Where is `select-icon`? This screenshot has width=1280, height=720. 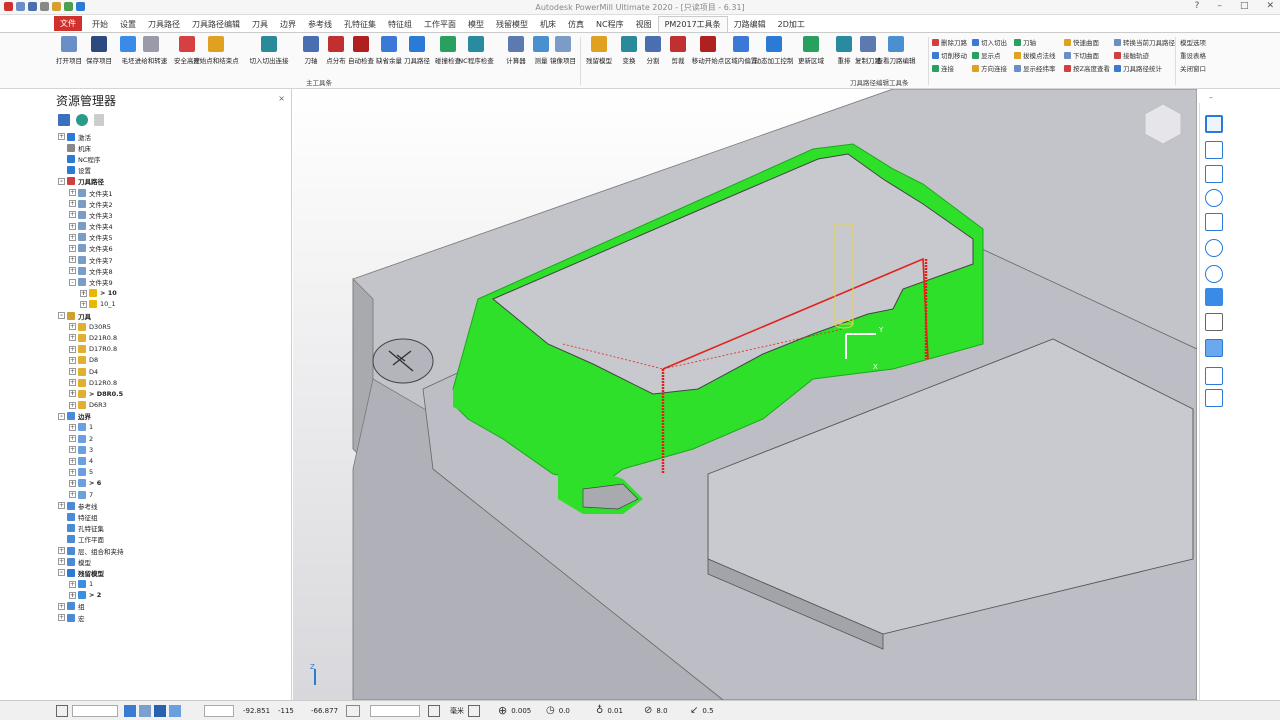
select-icon is located at coordinates (1214, 376).